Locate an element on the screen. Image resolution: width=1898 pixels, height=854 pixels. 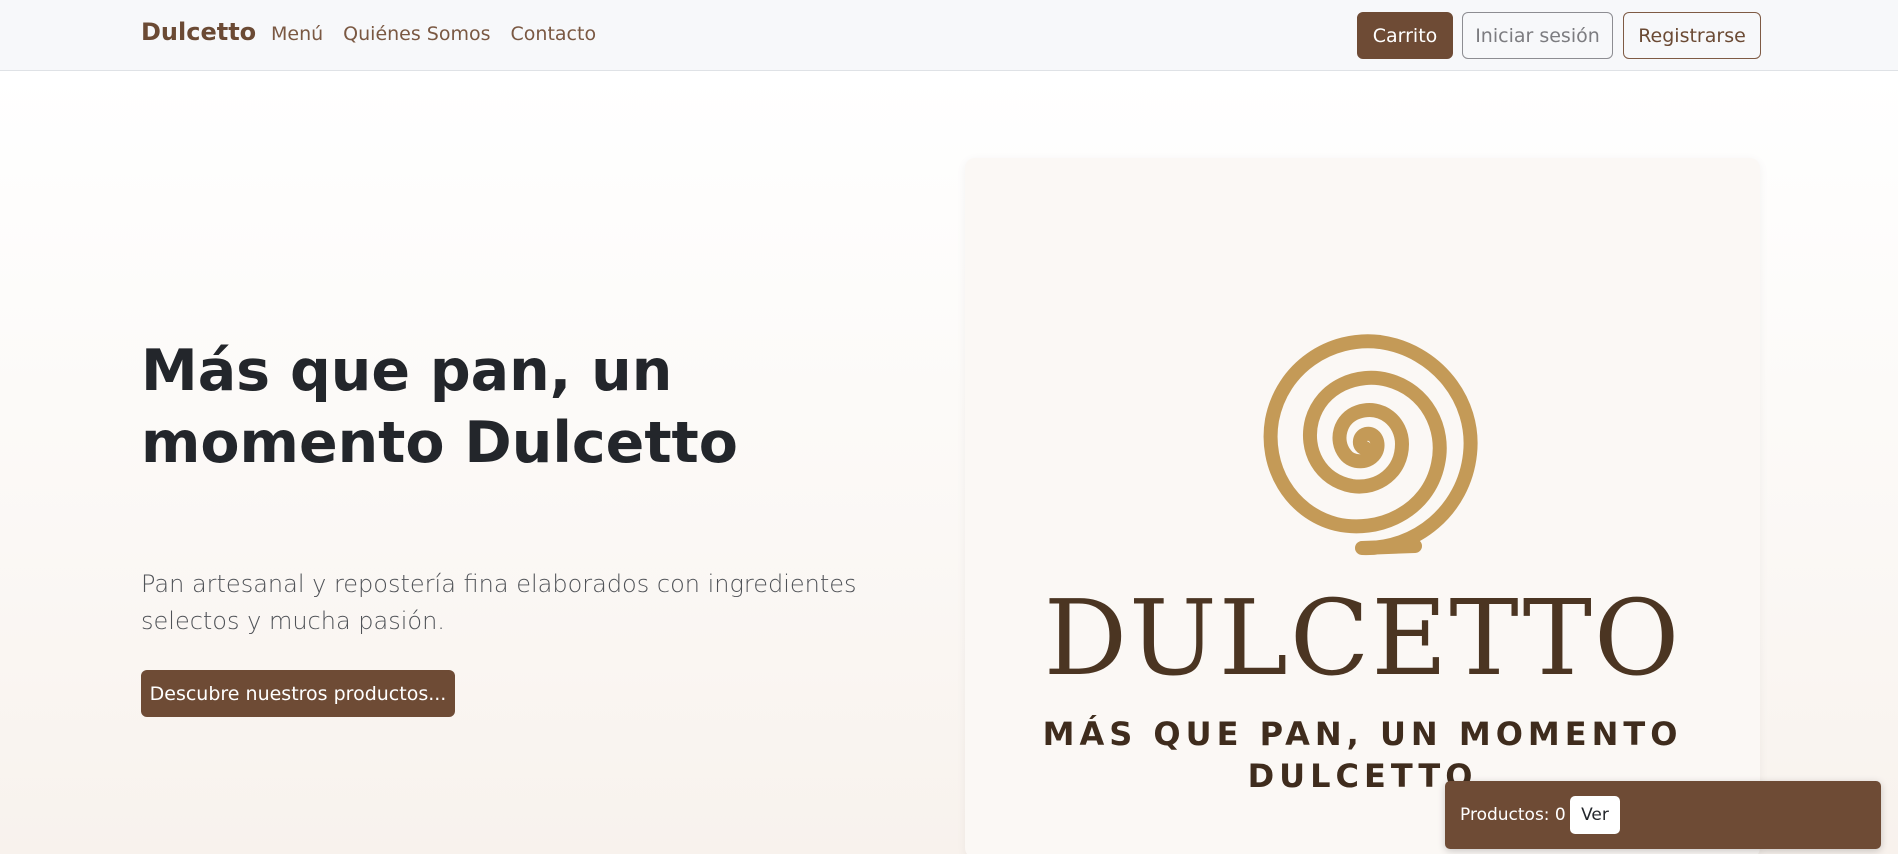
cart-button: Carrito is located at coordinates (1405, 35).